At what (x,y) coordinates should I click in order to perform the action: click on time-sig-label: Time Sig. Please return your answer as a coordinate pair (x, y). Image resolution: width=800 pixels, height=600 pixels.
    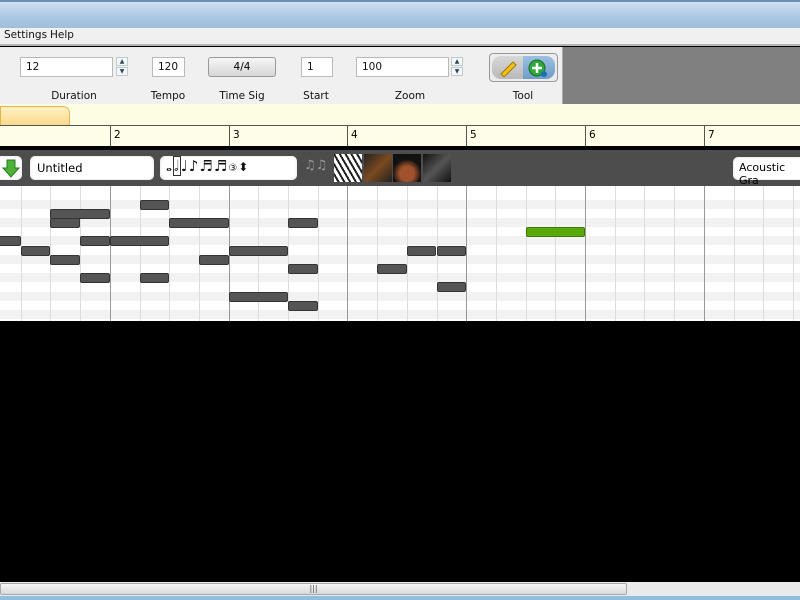
    Looking at the image, I should click on (242, 96).